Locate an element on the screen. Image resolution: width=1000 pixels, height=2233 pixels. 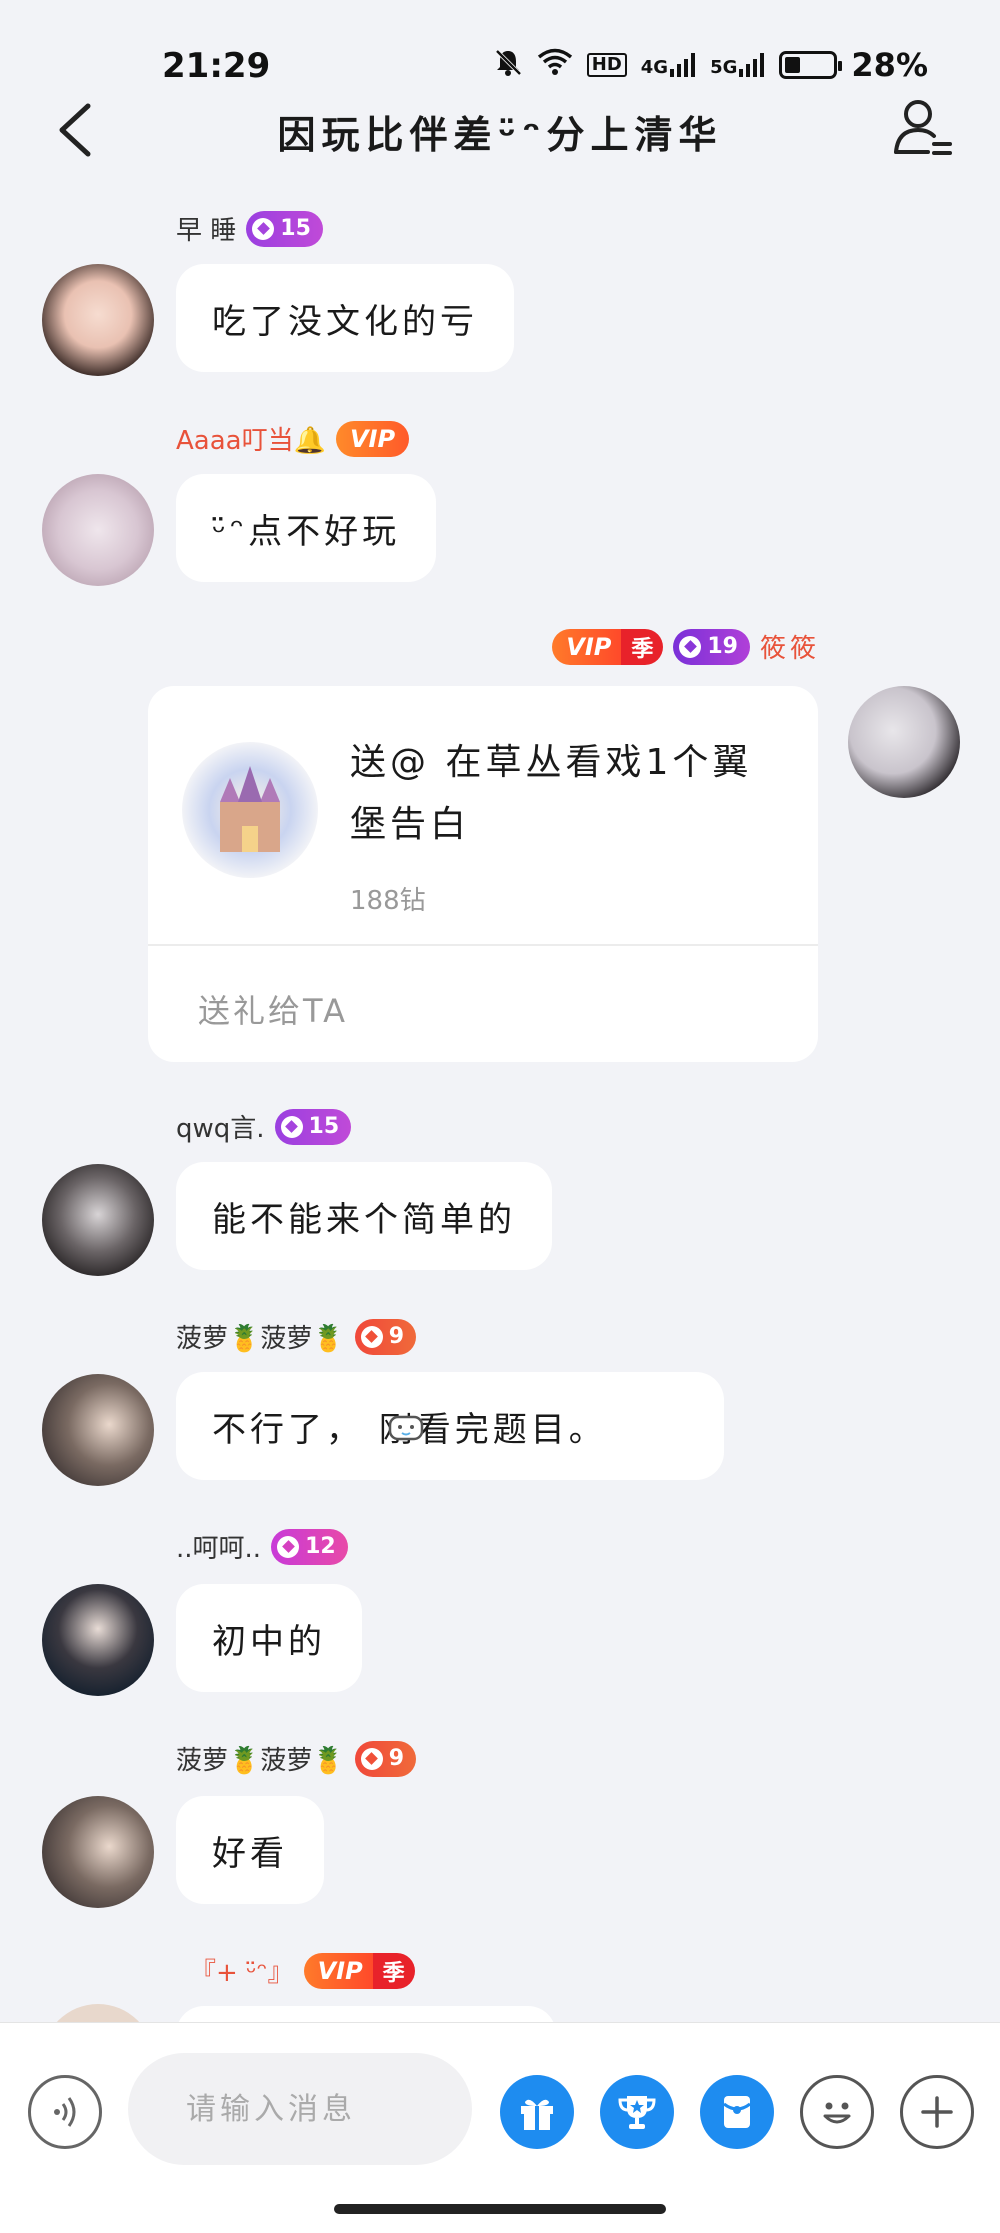
input-bar is located at coordinates (500, 2127).